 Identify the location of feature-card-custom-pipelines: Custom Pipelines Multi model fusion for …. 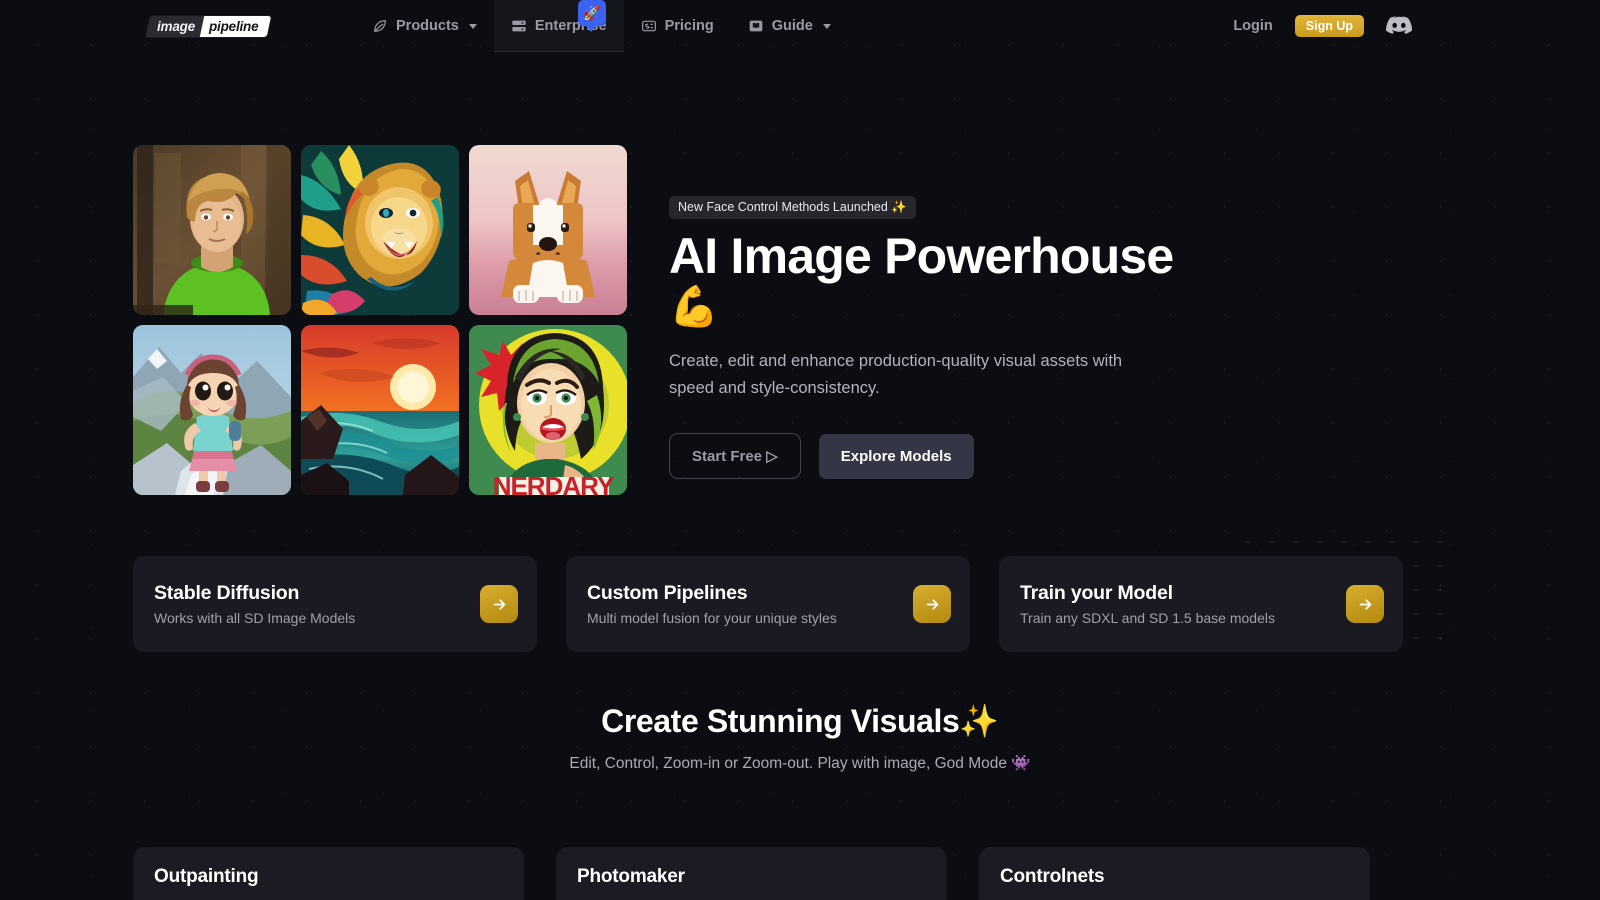
(768, 604).